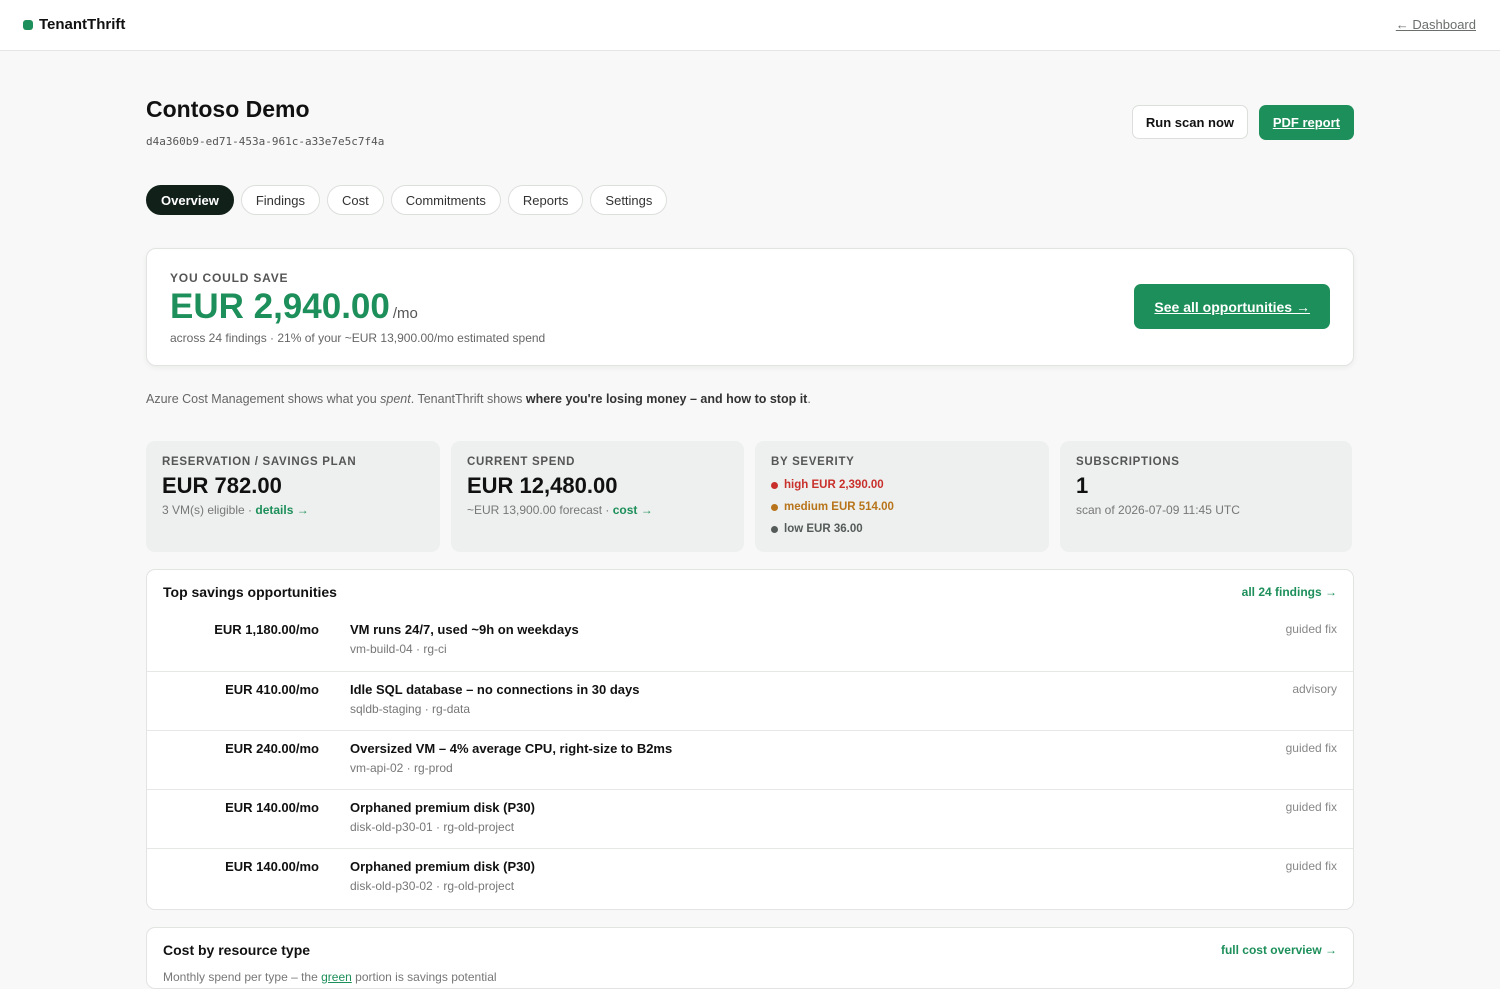 Image resolution: width=1500 pixels, height=989 pixels. What do you see at coordinates (1189, 122) in the screenshot?
I see `run-scan-button: Run scan now` at bounding box center [1189, 122].